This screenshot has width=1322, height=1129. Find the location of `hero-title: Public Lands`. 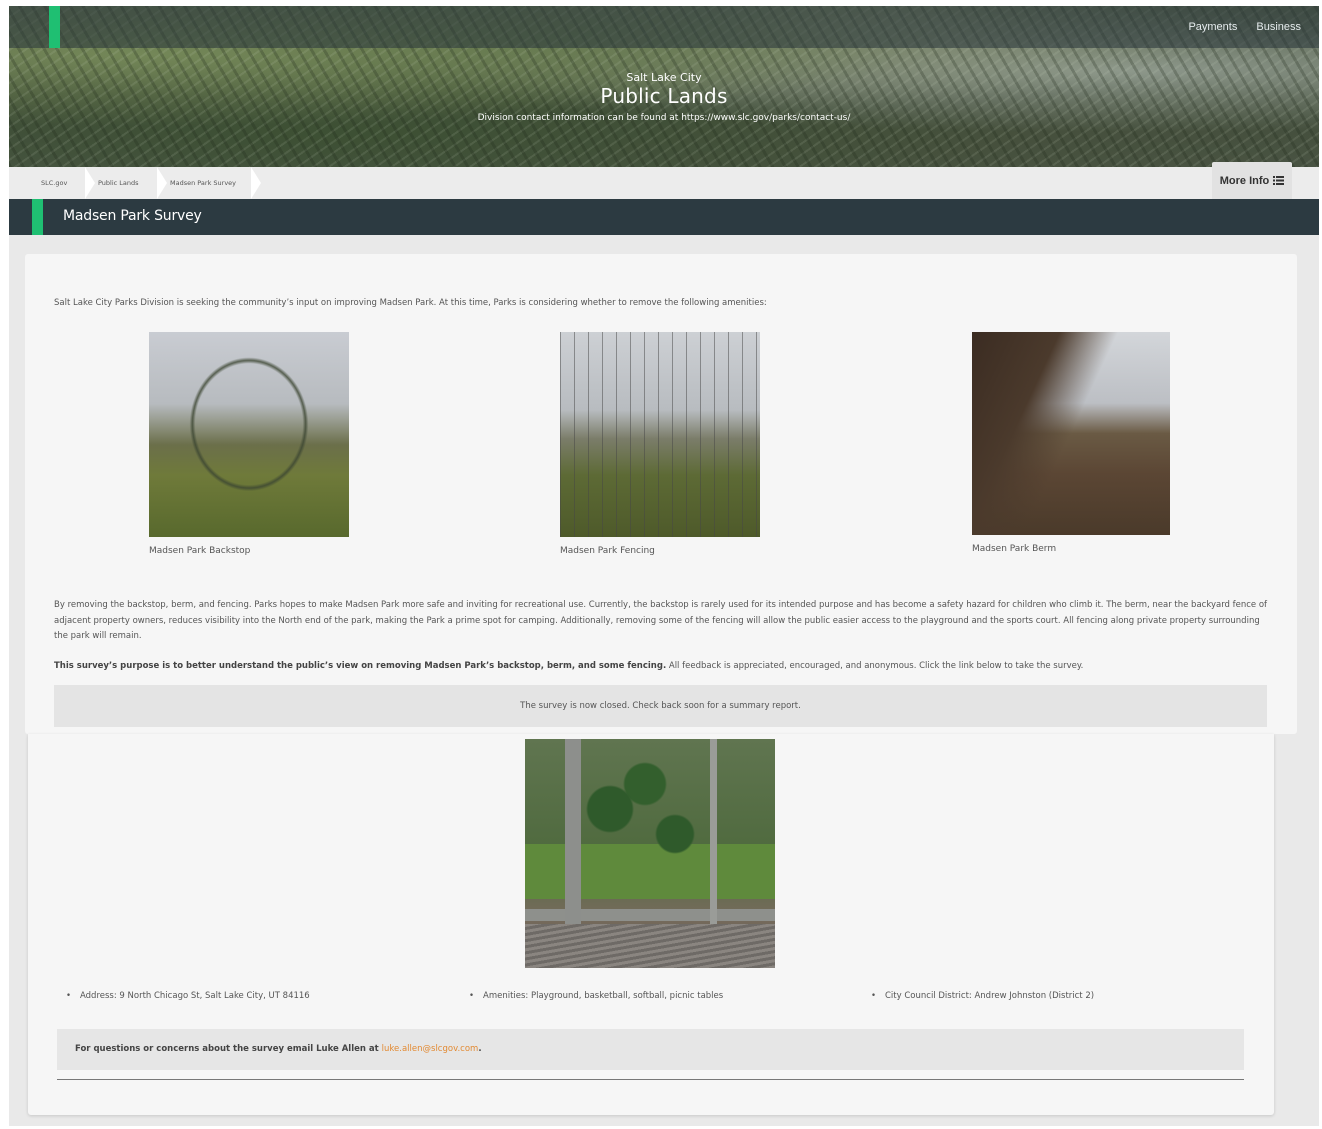

hero-title: Public Lands is located at coordinates (664, 96).